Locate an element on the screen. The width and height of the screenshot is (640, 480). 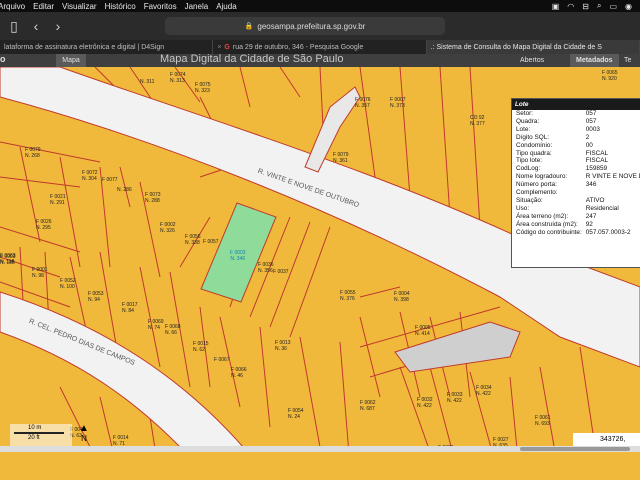
lot-info-row: Quadra: 057 is located at coordinates (577, 122).